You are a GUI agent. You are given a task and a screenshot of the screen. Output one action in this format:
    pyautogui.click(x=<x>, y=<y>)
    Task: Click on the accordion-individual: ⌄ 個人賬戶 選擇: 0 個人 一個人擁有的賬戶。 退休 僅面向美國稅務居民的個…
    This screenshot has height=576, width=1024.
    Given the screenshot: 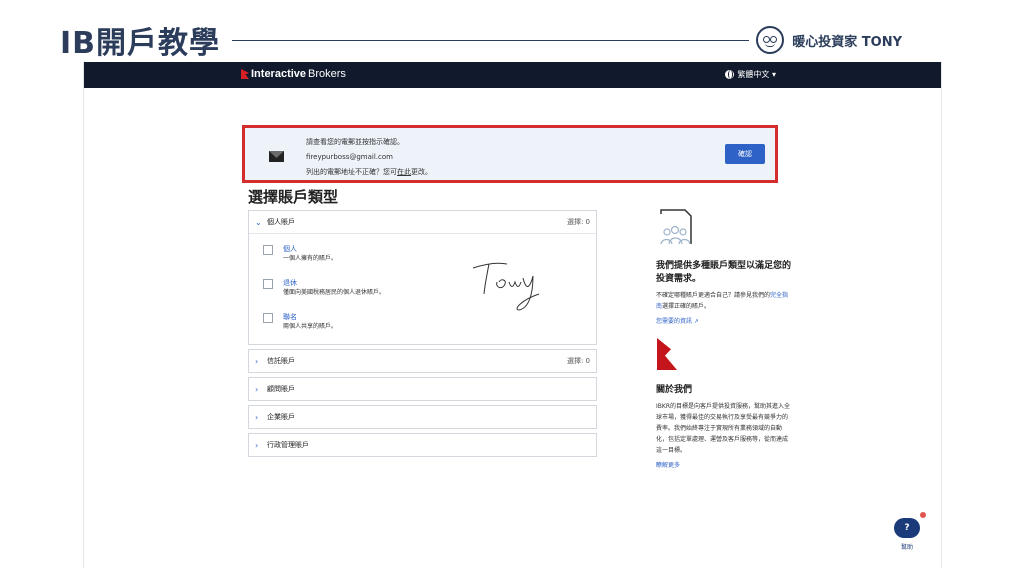 What is the action you would take?
    pyautogui.click(x=422, y=277)
    